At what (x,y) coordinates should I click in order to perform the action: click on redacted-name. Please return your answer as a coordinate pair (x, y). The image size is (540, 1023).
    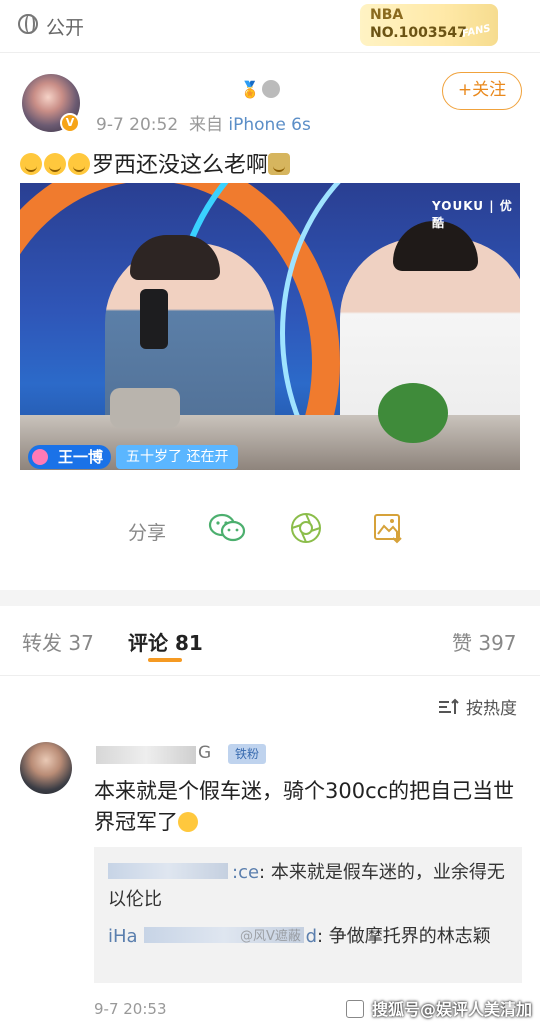
    Looking at the image, I should click on (146, 755).